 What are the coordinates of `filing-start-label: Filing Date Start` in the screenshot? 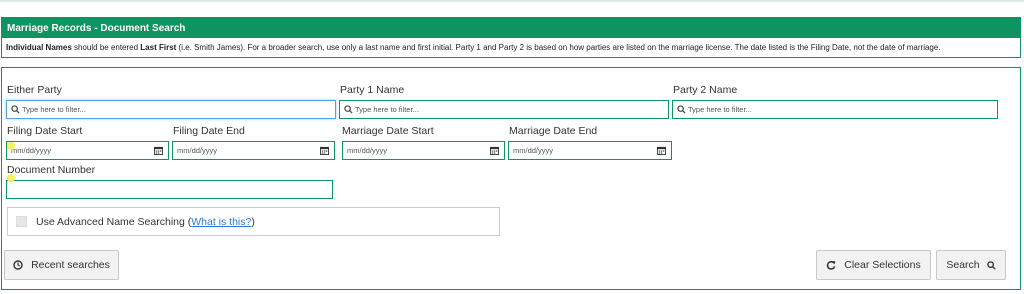 It's located at (45, 131).